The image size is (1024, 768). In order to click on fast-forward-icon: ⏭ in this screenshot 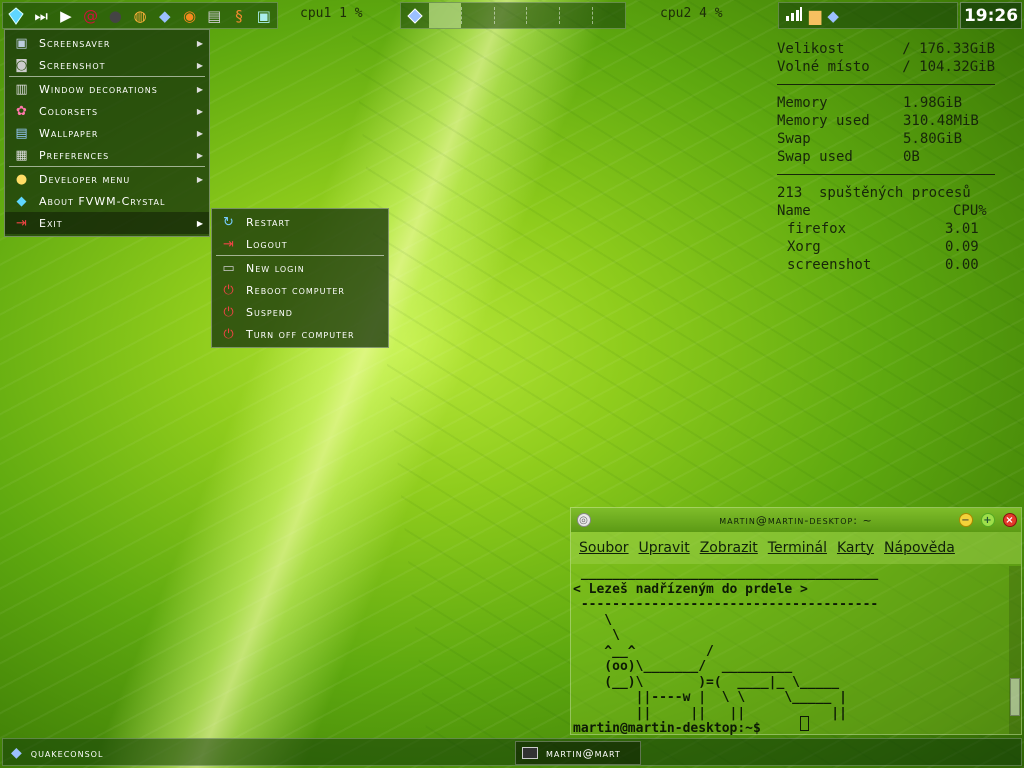, I will do `click(41, 16)`.